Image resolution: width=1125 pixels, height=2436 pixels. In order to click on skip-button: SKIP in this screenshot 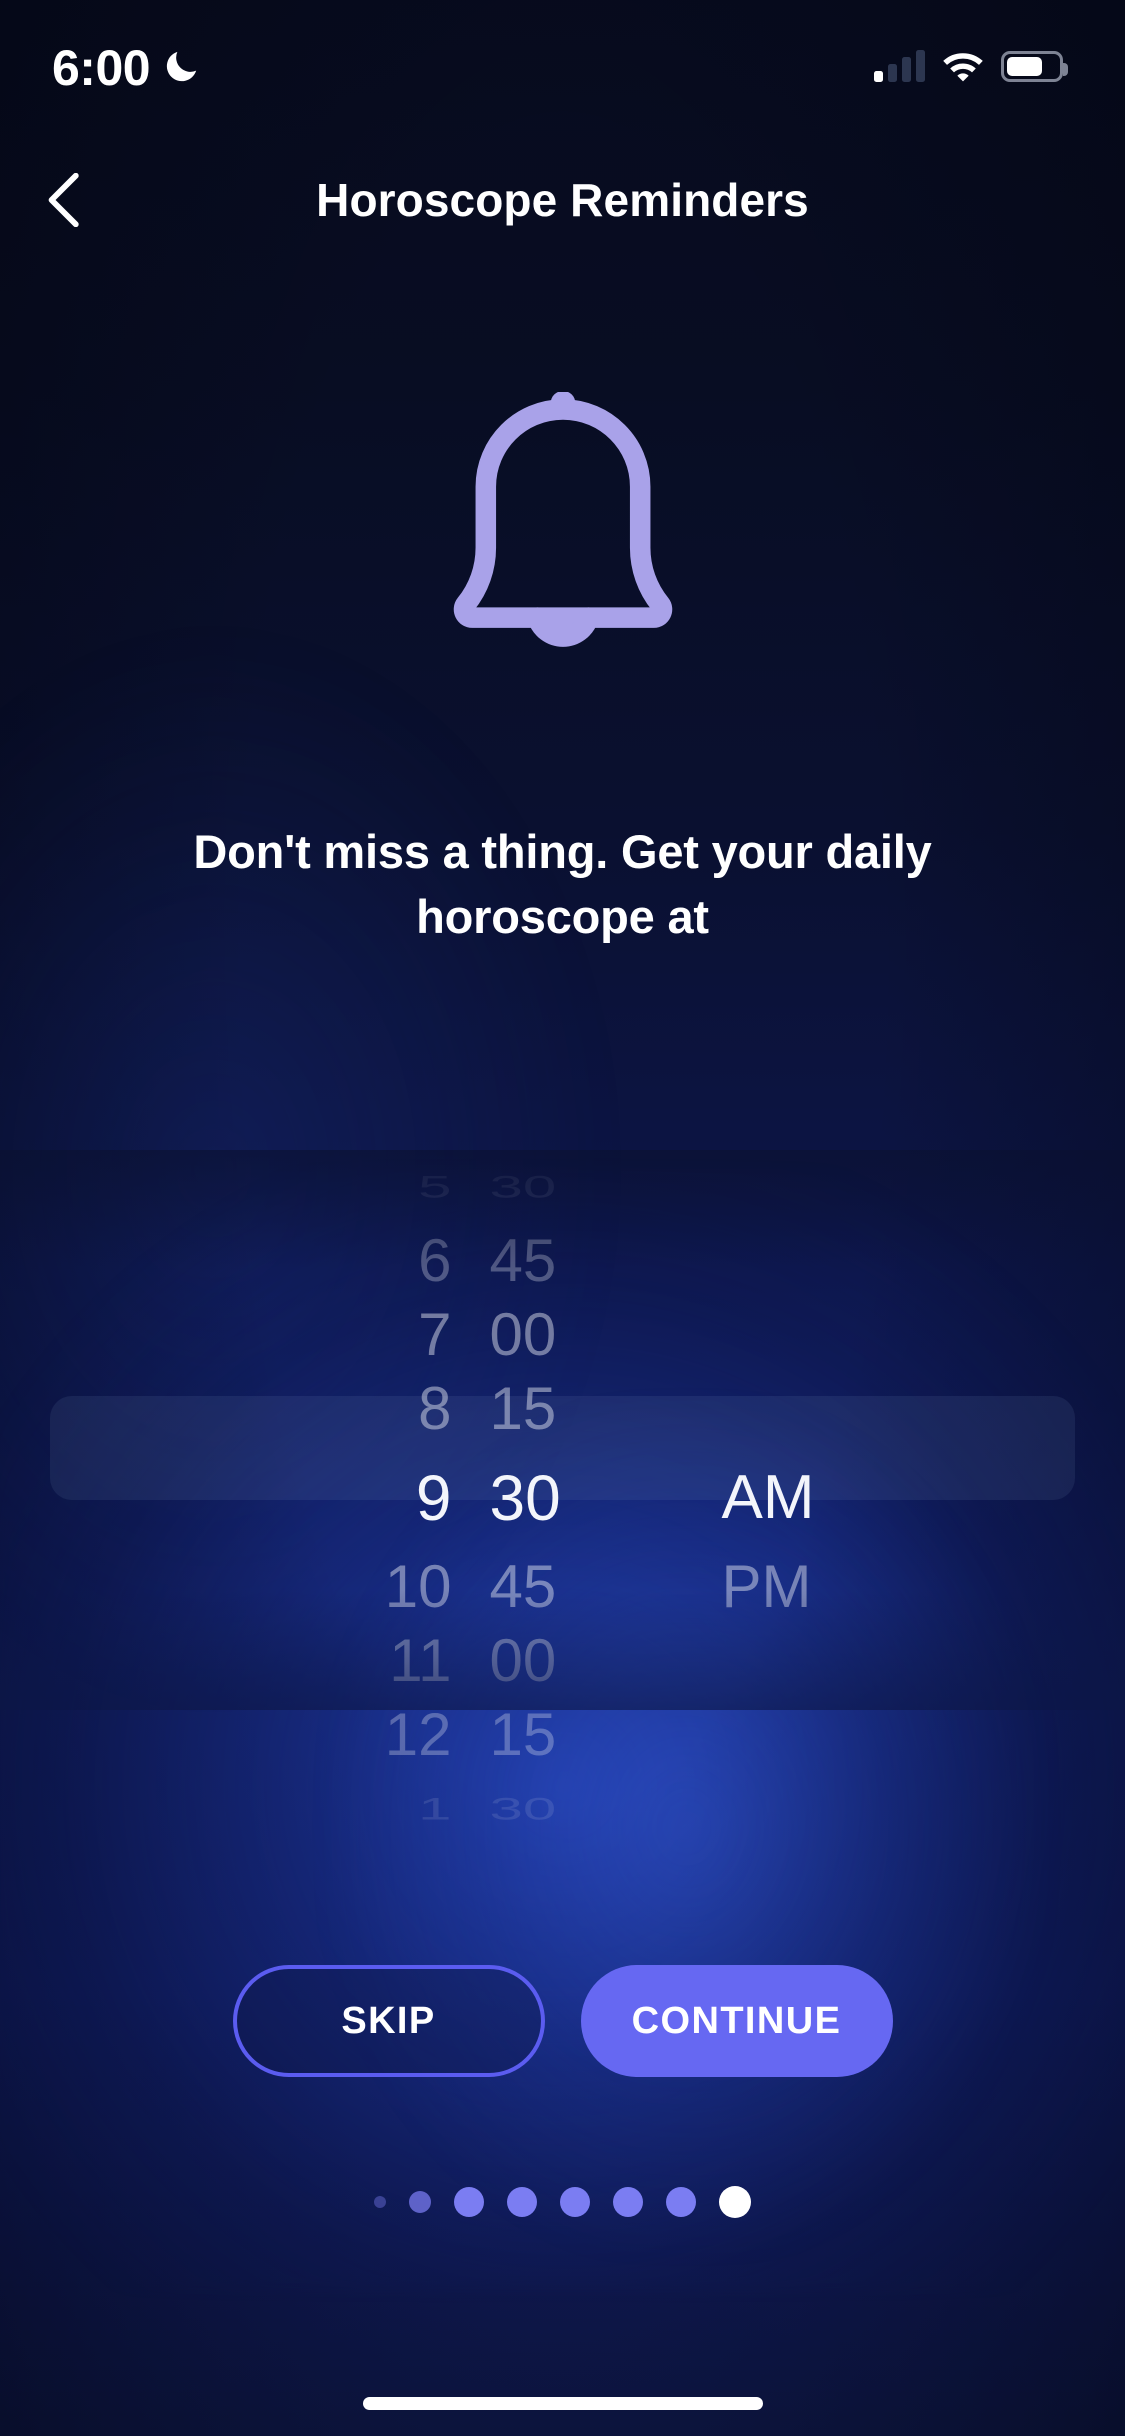, I will do `click(388, 2021)`.